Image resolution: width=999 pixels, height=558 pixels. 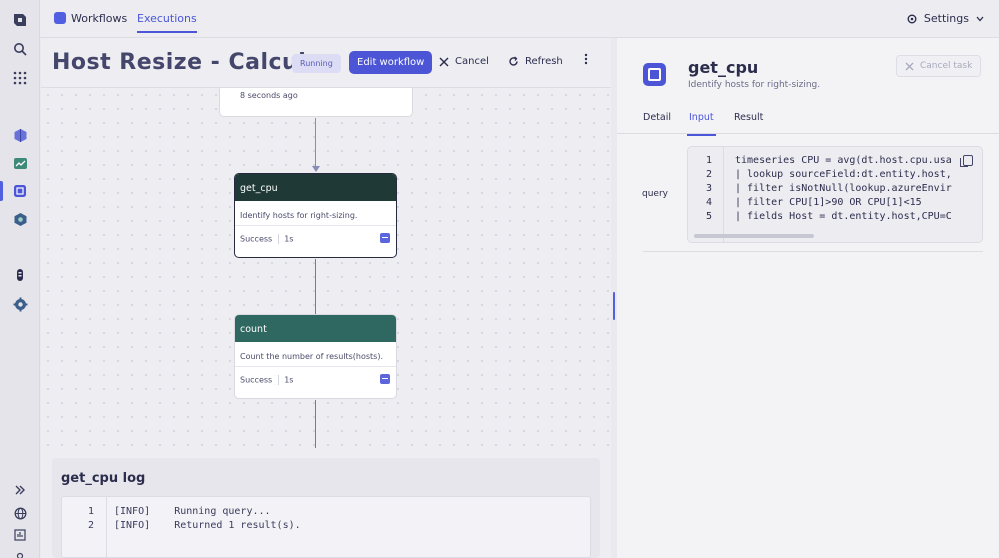 I want to click on search-icon, so click(x=20, y=49).